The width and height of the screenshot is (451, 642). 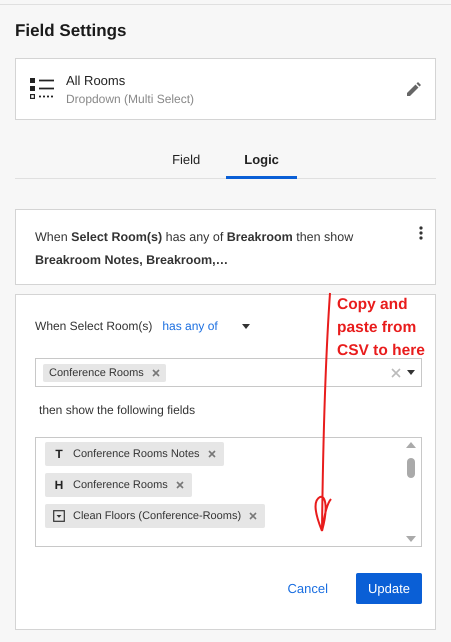 I want to click on fields-select: T Conference Rooms Notes H Conference Rooms Clean Floors (Conference-Rooms), so click(x=228, y=492).